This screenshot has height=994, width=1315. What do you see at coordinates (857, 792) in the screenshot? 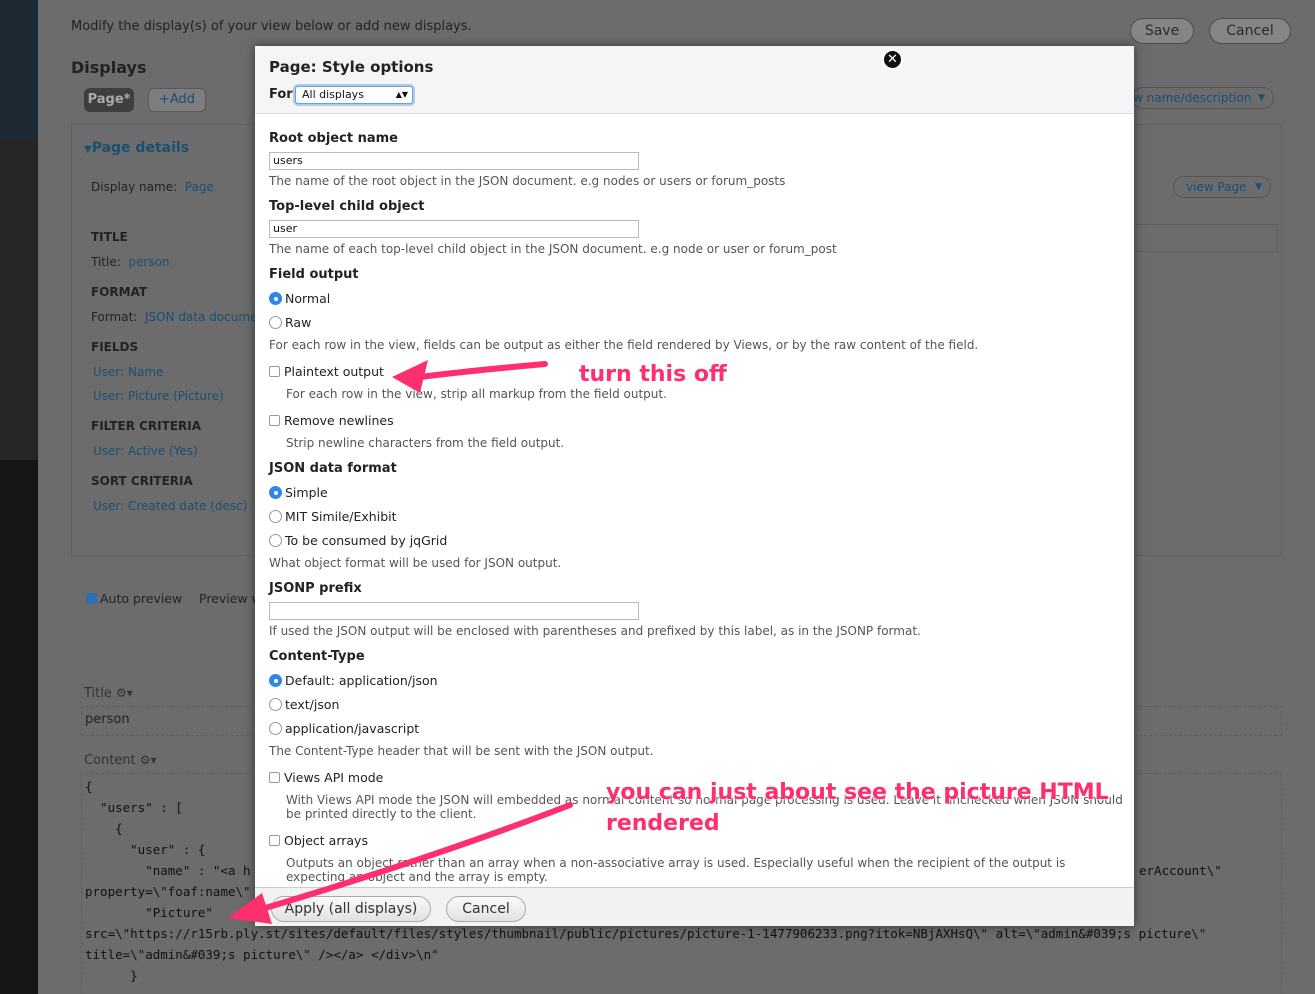
I see `annotation-picture-line1: you can just about see the picture HTML` at bounding box center [857, 792].